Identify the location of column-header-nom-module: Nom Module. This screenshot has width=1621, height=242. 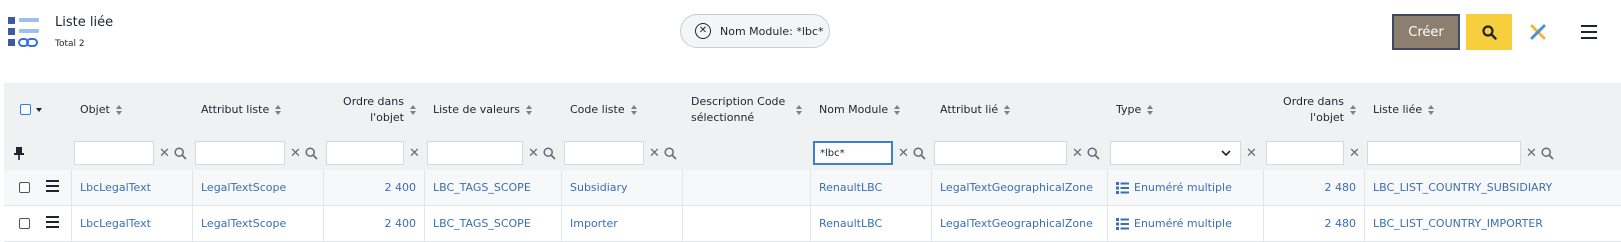
(871, 109).